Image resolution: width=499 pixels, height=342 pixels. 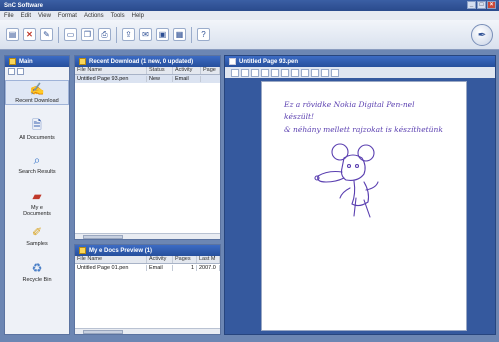 I want to click on toolbar: ▤ ✕ ✎ ▭ ❐ ⎙ ⇪ ✉ ▣ ▦ ?, so click(x=249, y=35).